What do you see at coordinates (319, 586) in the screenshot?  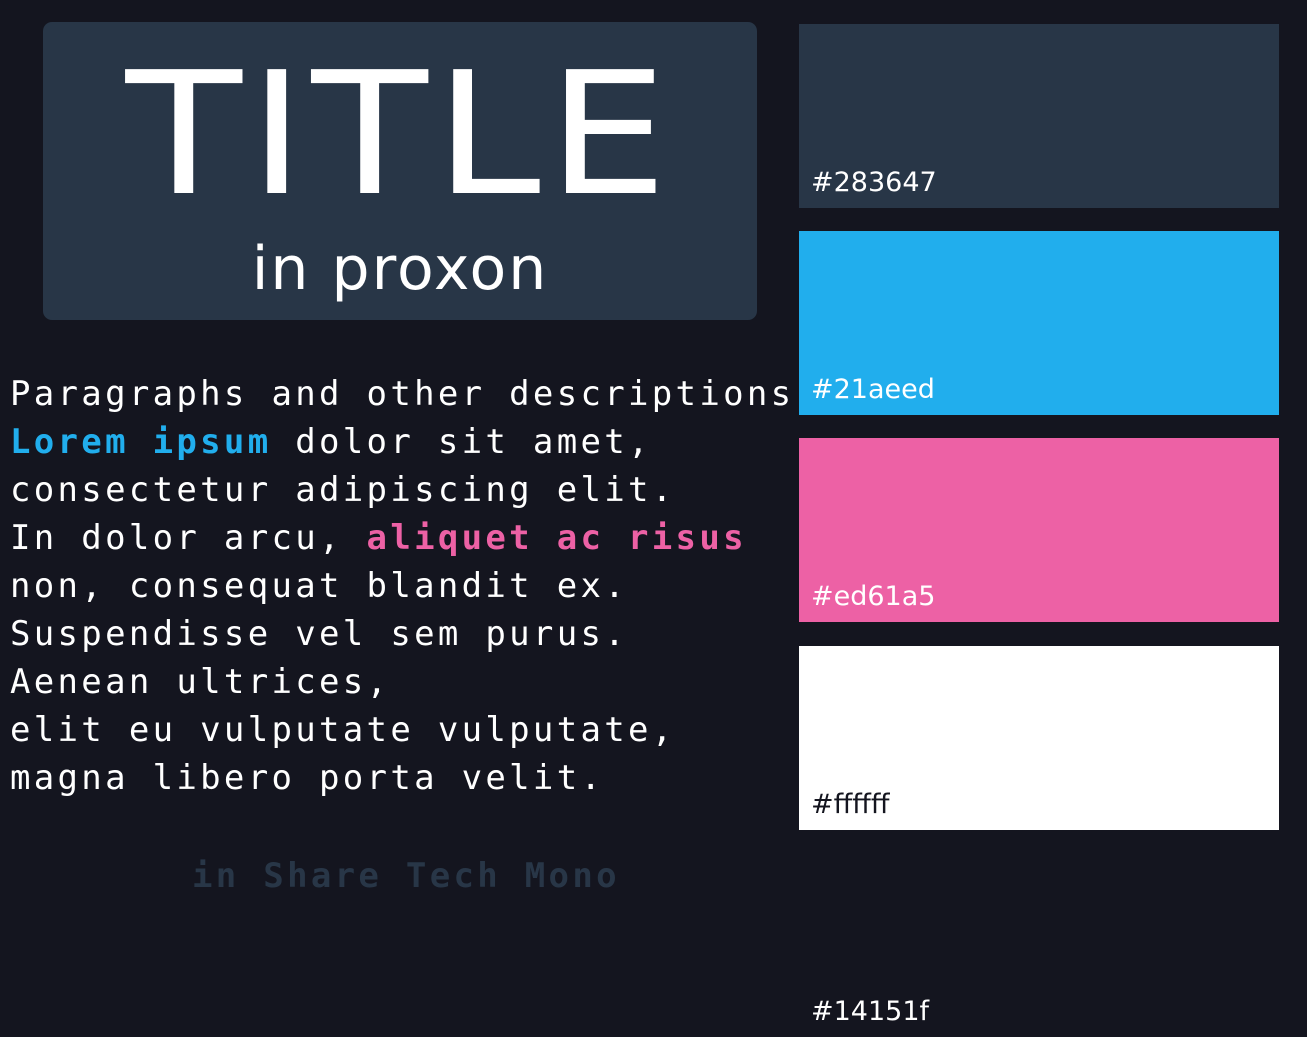 I see `paragraph-line: non, consequat blandit ex.` at bounding box center [319, 586].